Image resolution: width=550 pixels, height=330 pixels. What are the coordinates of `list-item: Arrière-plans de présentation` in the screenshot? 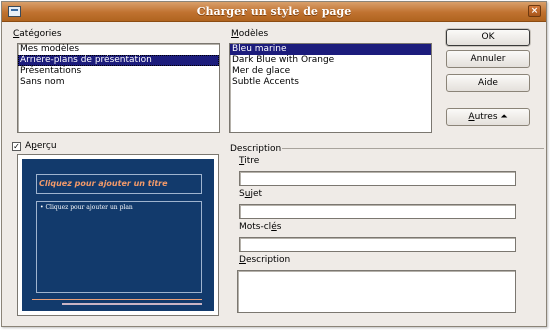 It's located at (118, 60).